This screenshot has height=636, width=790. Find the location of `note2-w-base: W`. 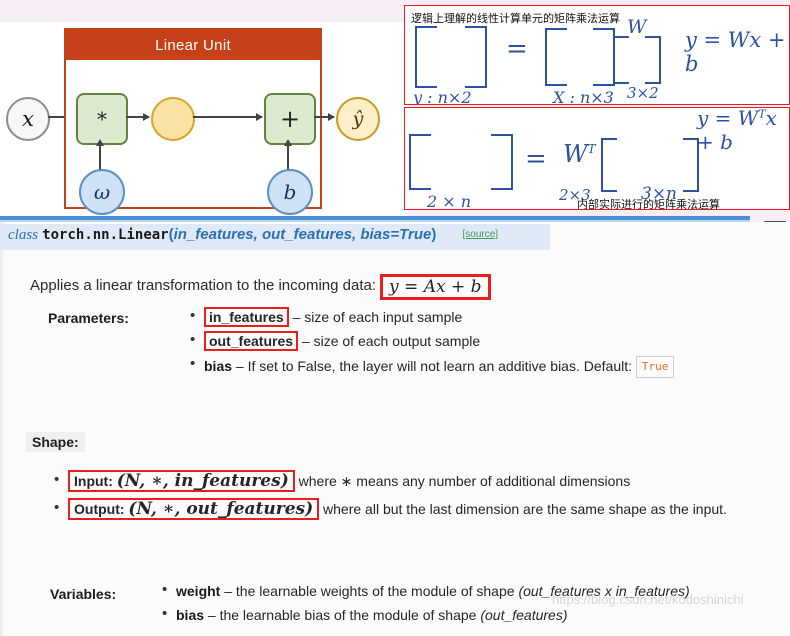

note2-w-base: W is located at coordinates (575, 154).